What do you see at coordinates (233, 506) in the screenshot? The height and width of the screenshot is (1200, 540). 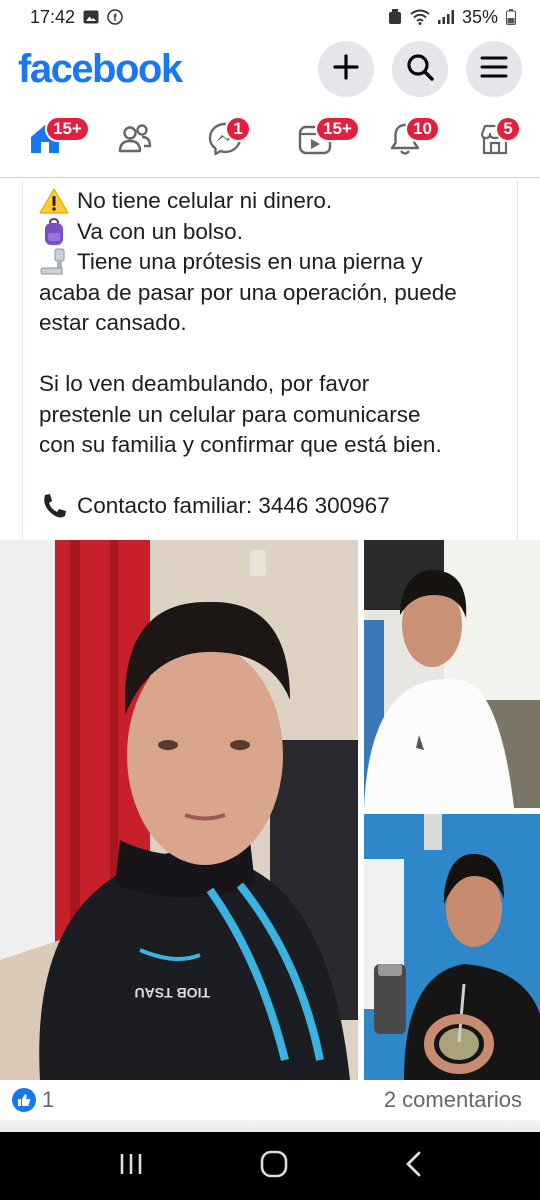 I see `contact-text: Contacto familiar: 3446 300967` at bounding box center [233, 506].